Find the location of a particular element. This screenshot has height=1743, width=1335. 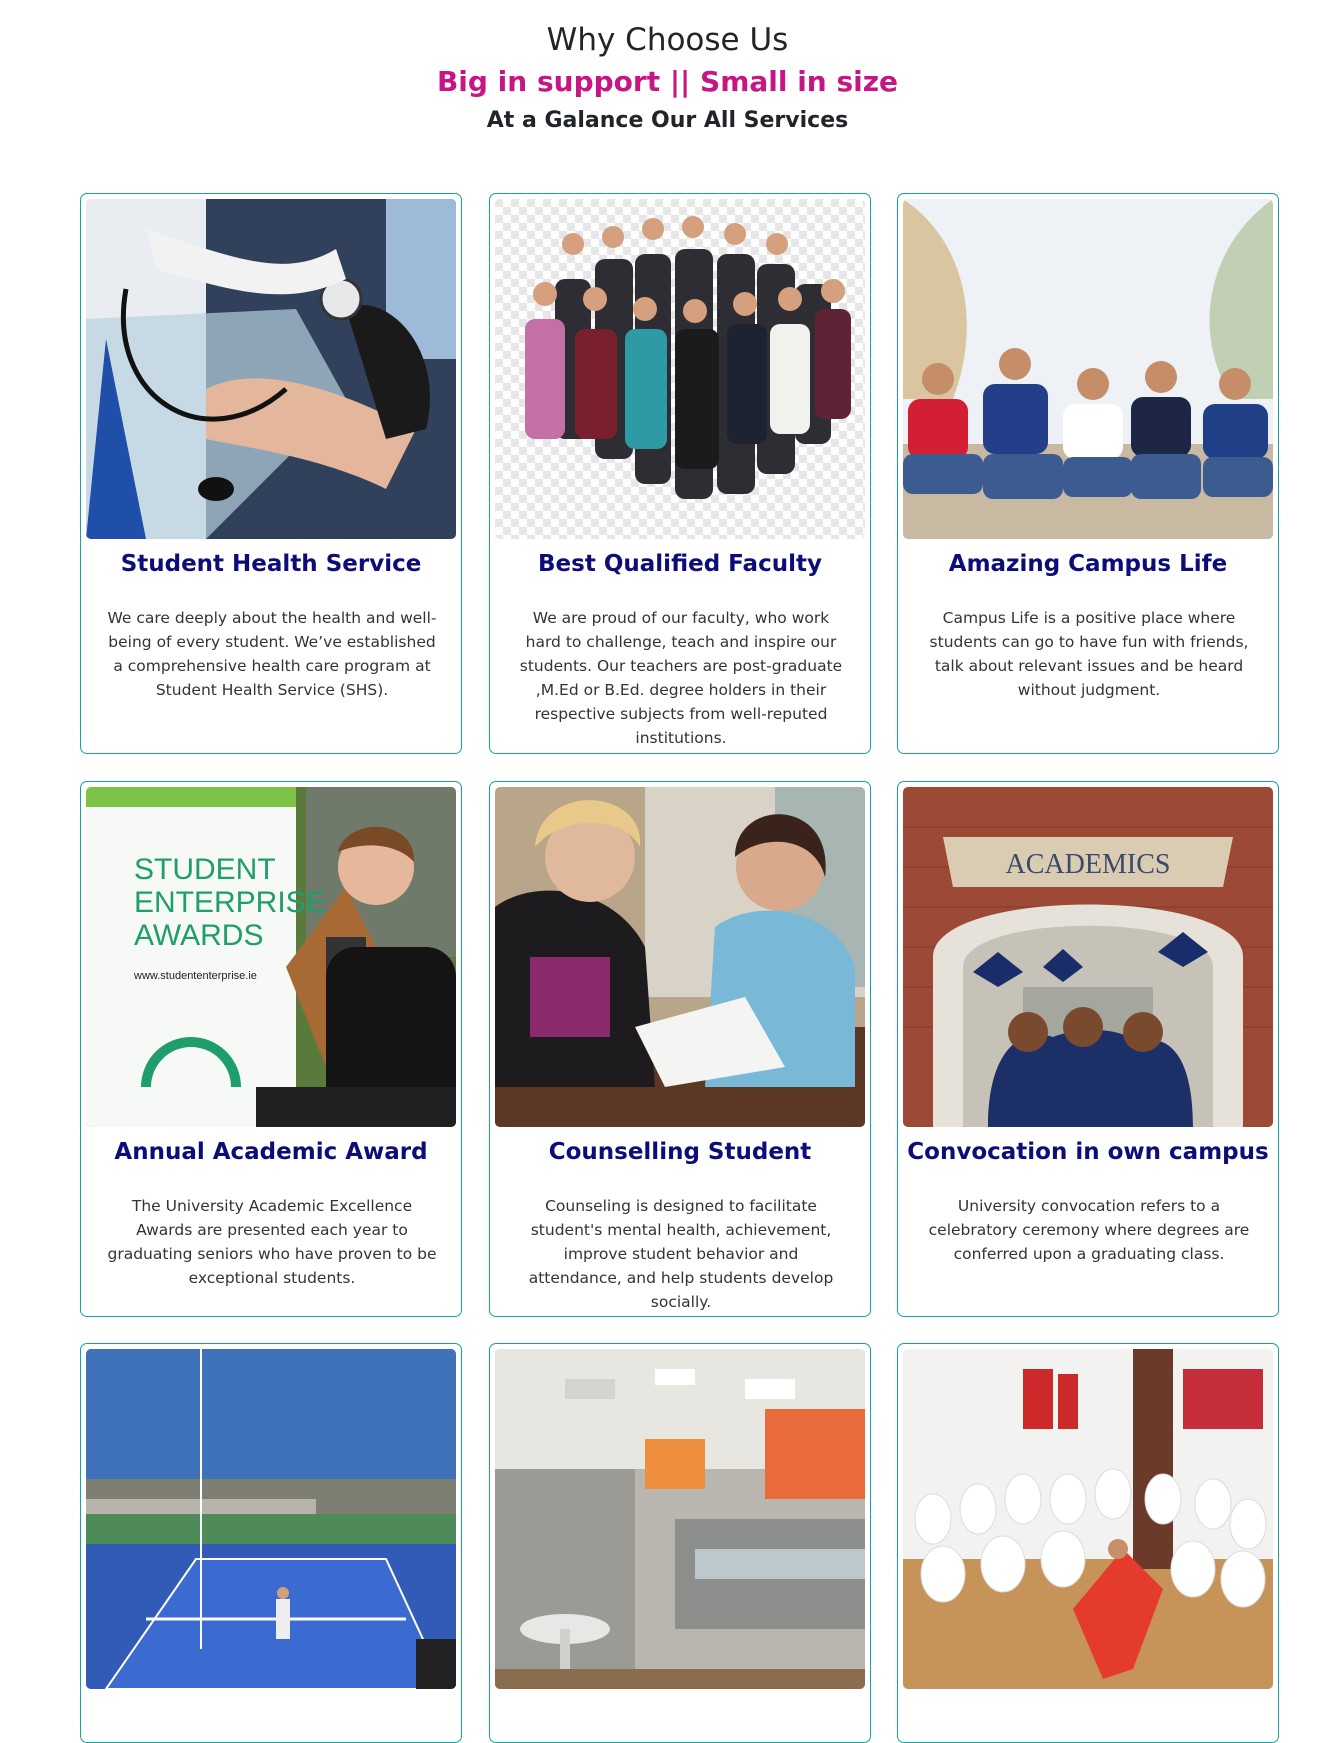

award-banner-url: www.studententerprise.ie is located at coordinates (195, 976).